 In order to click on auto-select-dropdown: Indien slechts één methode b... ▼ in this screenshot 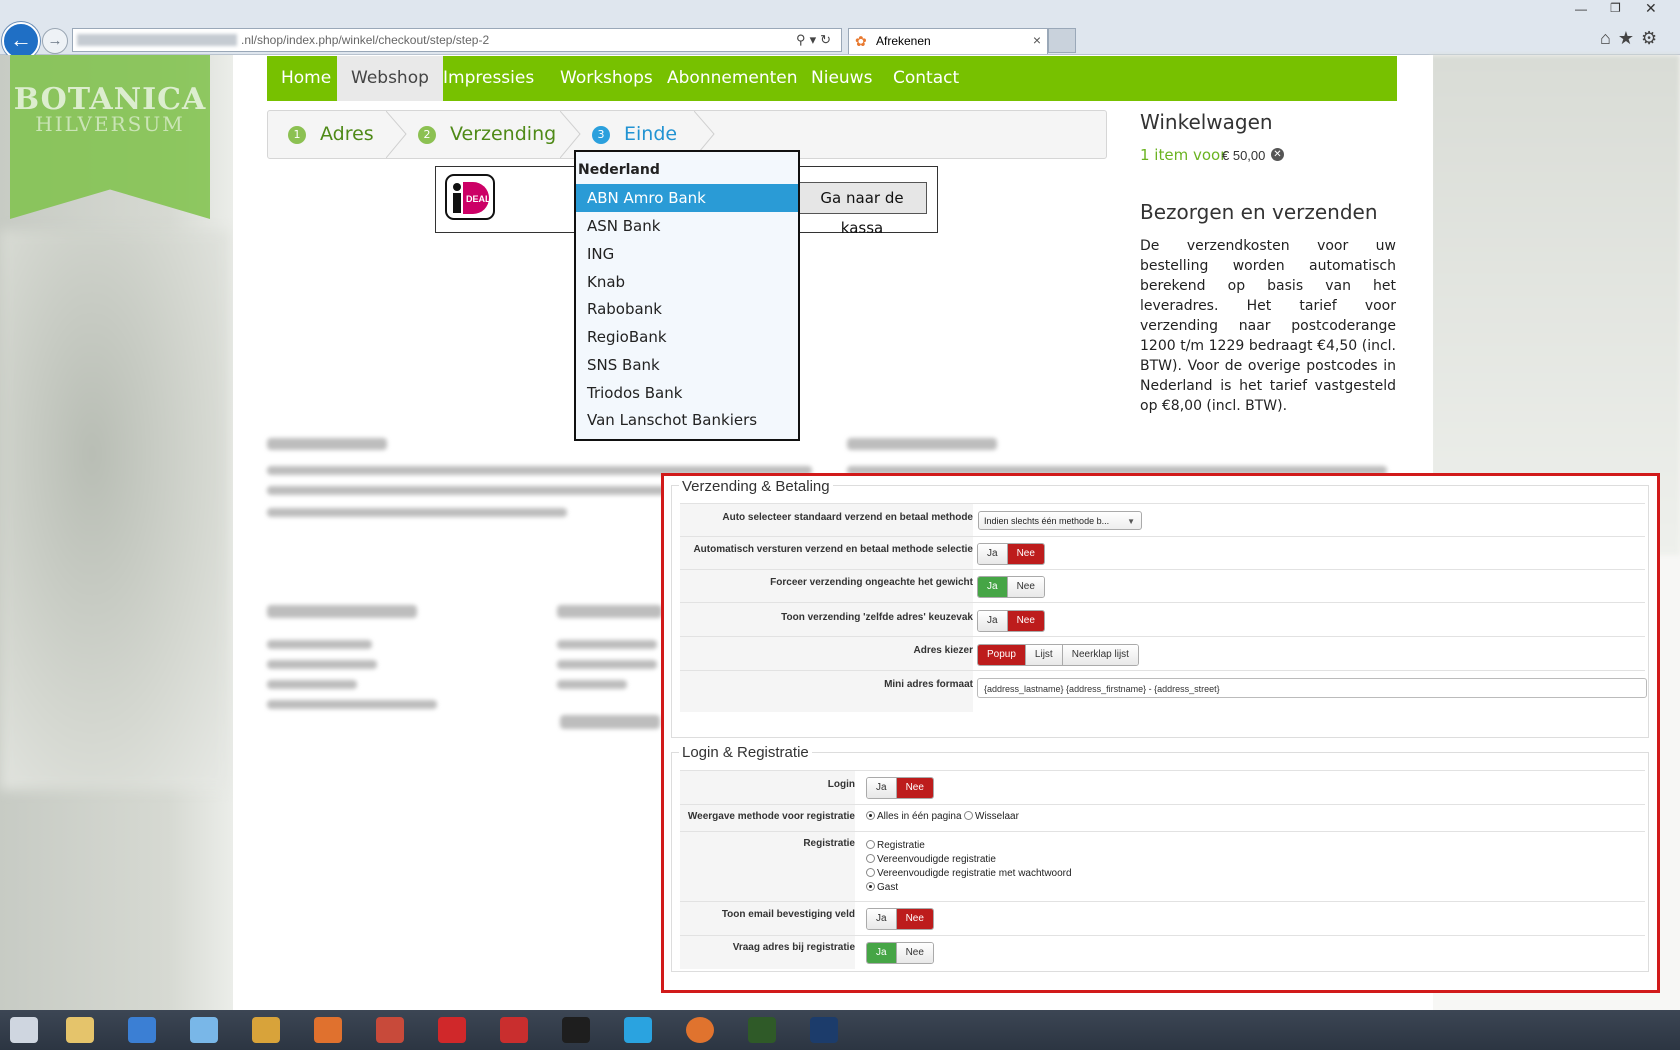, I will do `click(1060, 520)`.